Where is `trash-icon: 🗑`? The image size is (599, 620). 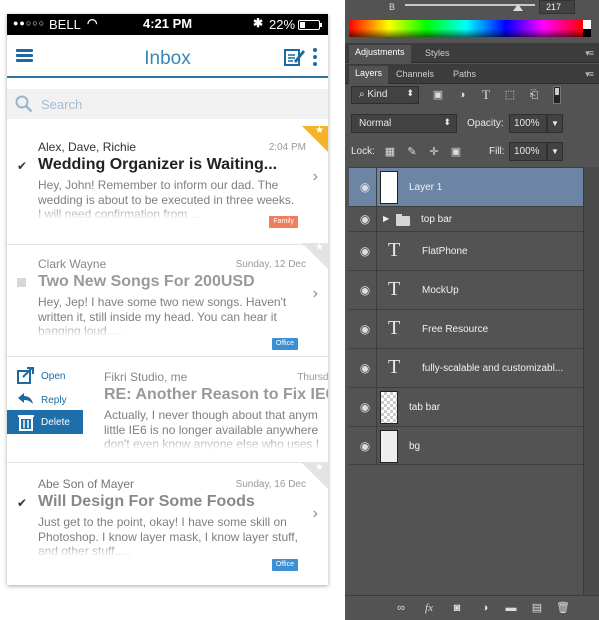
trash-icon: 🗑 is located at coordinates (563, 608).